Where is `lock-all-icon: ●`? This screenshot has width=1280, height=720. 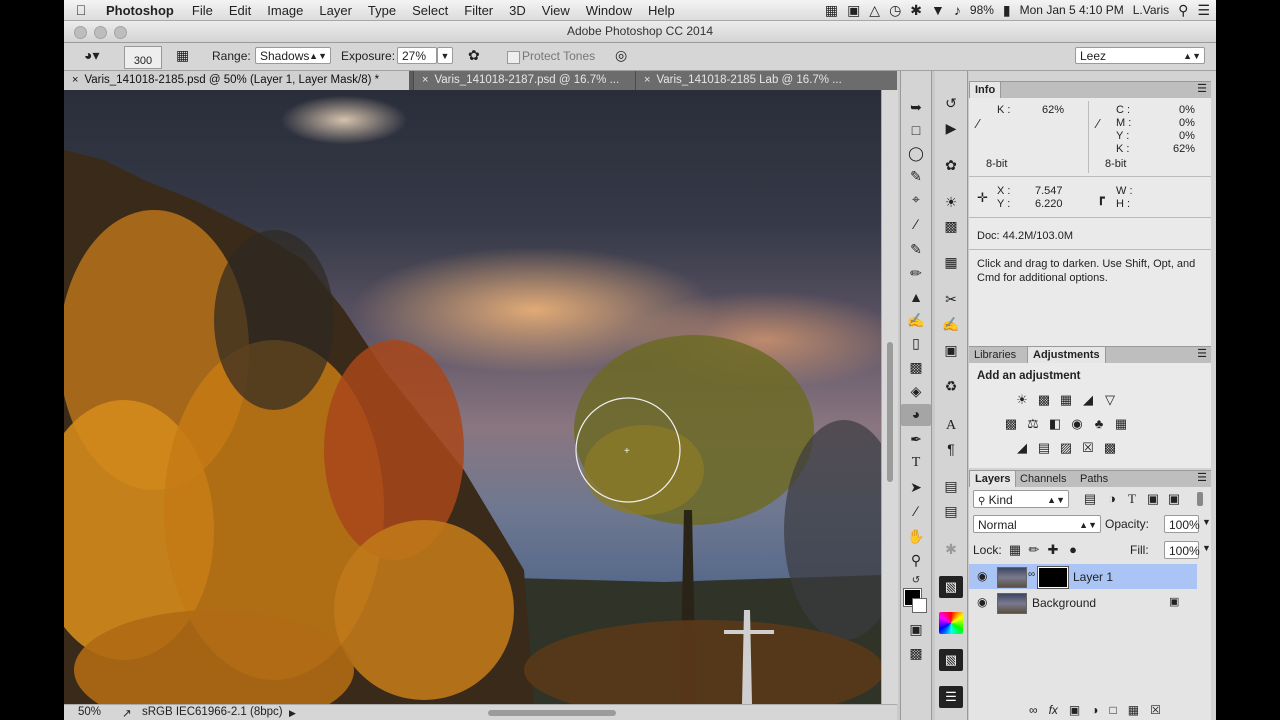 lock-all-icon: ● is located at coordinates (1073, 550).